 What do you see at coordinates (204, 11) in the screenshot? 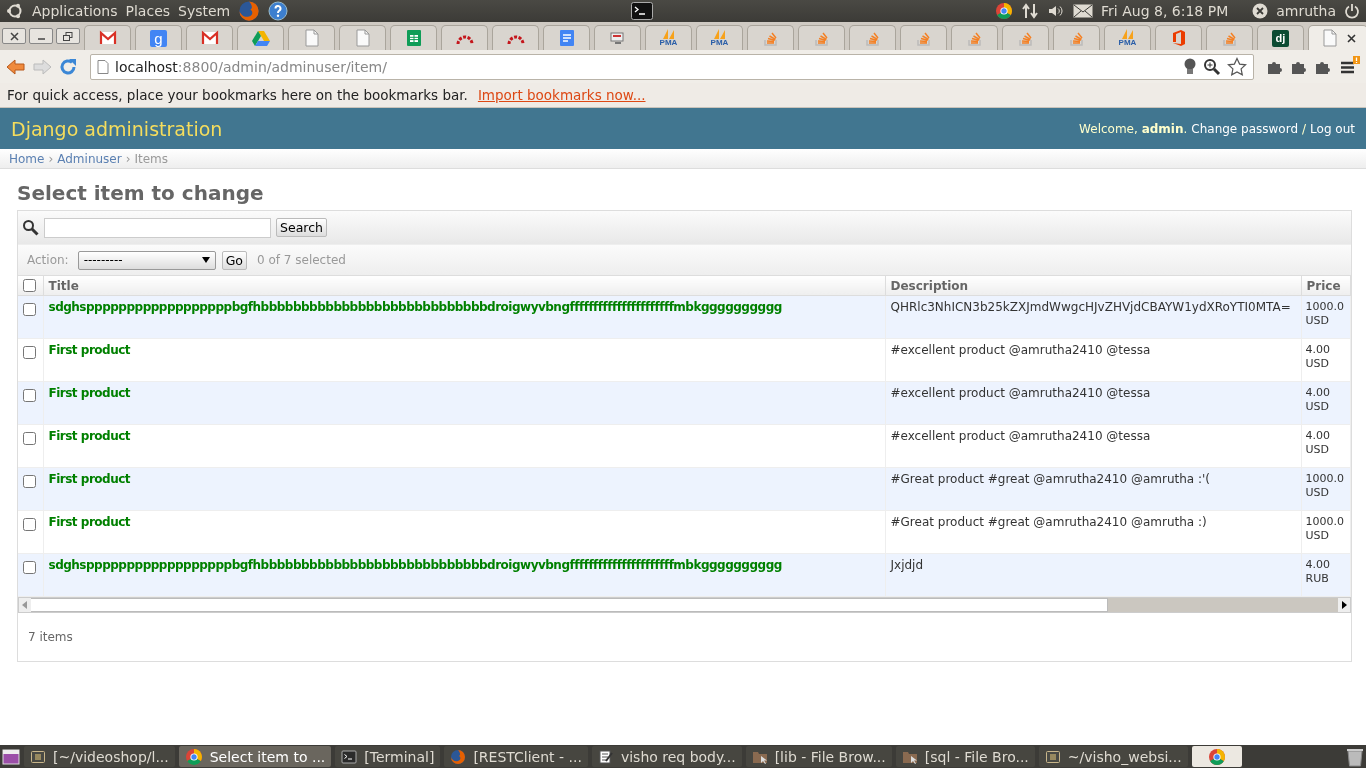
I see `panel-menu: System` at bounding box center [204, 11].